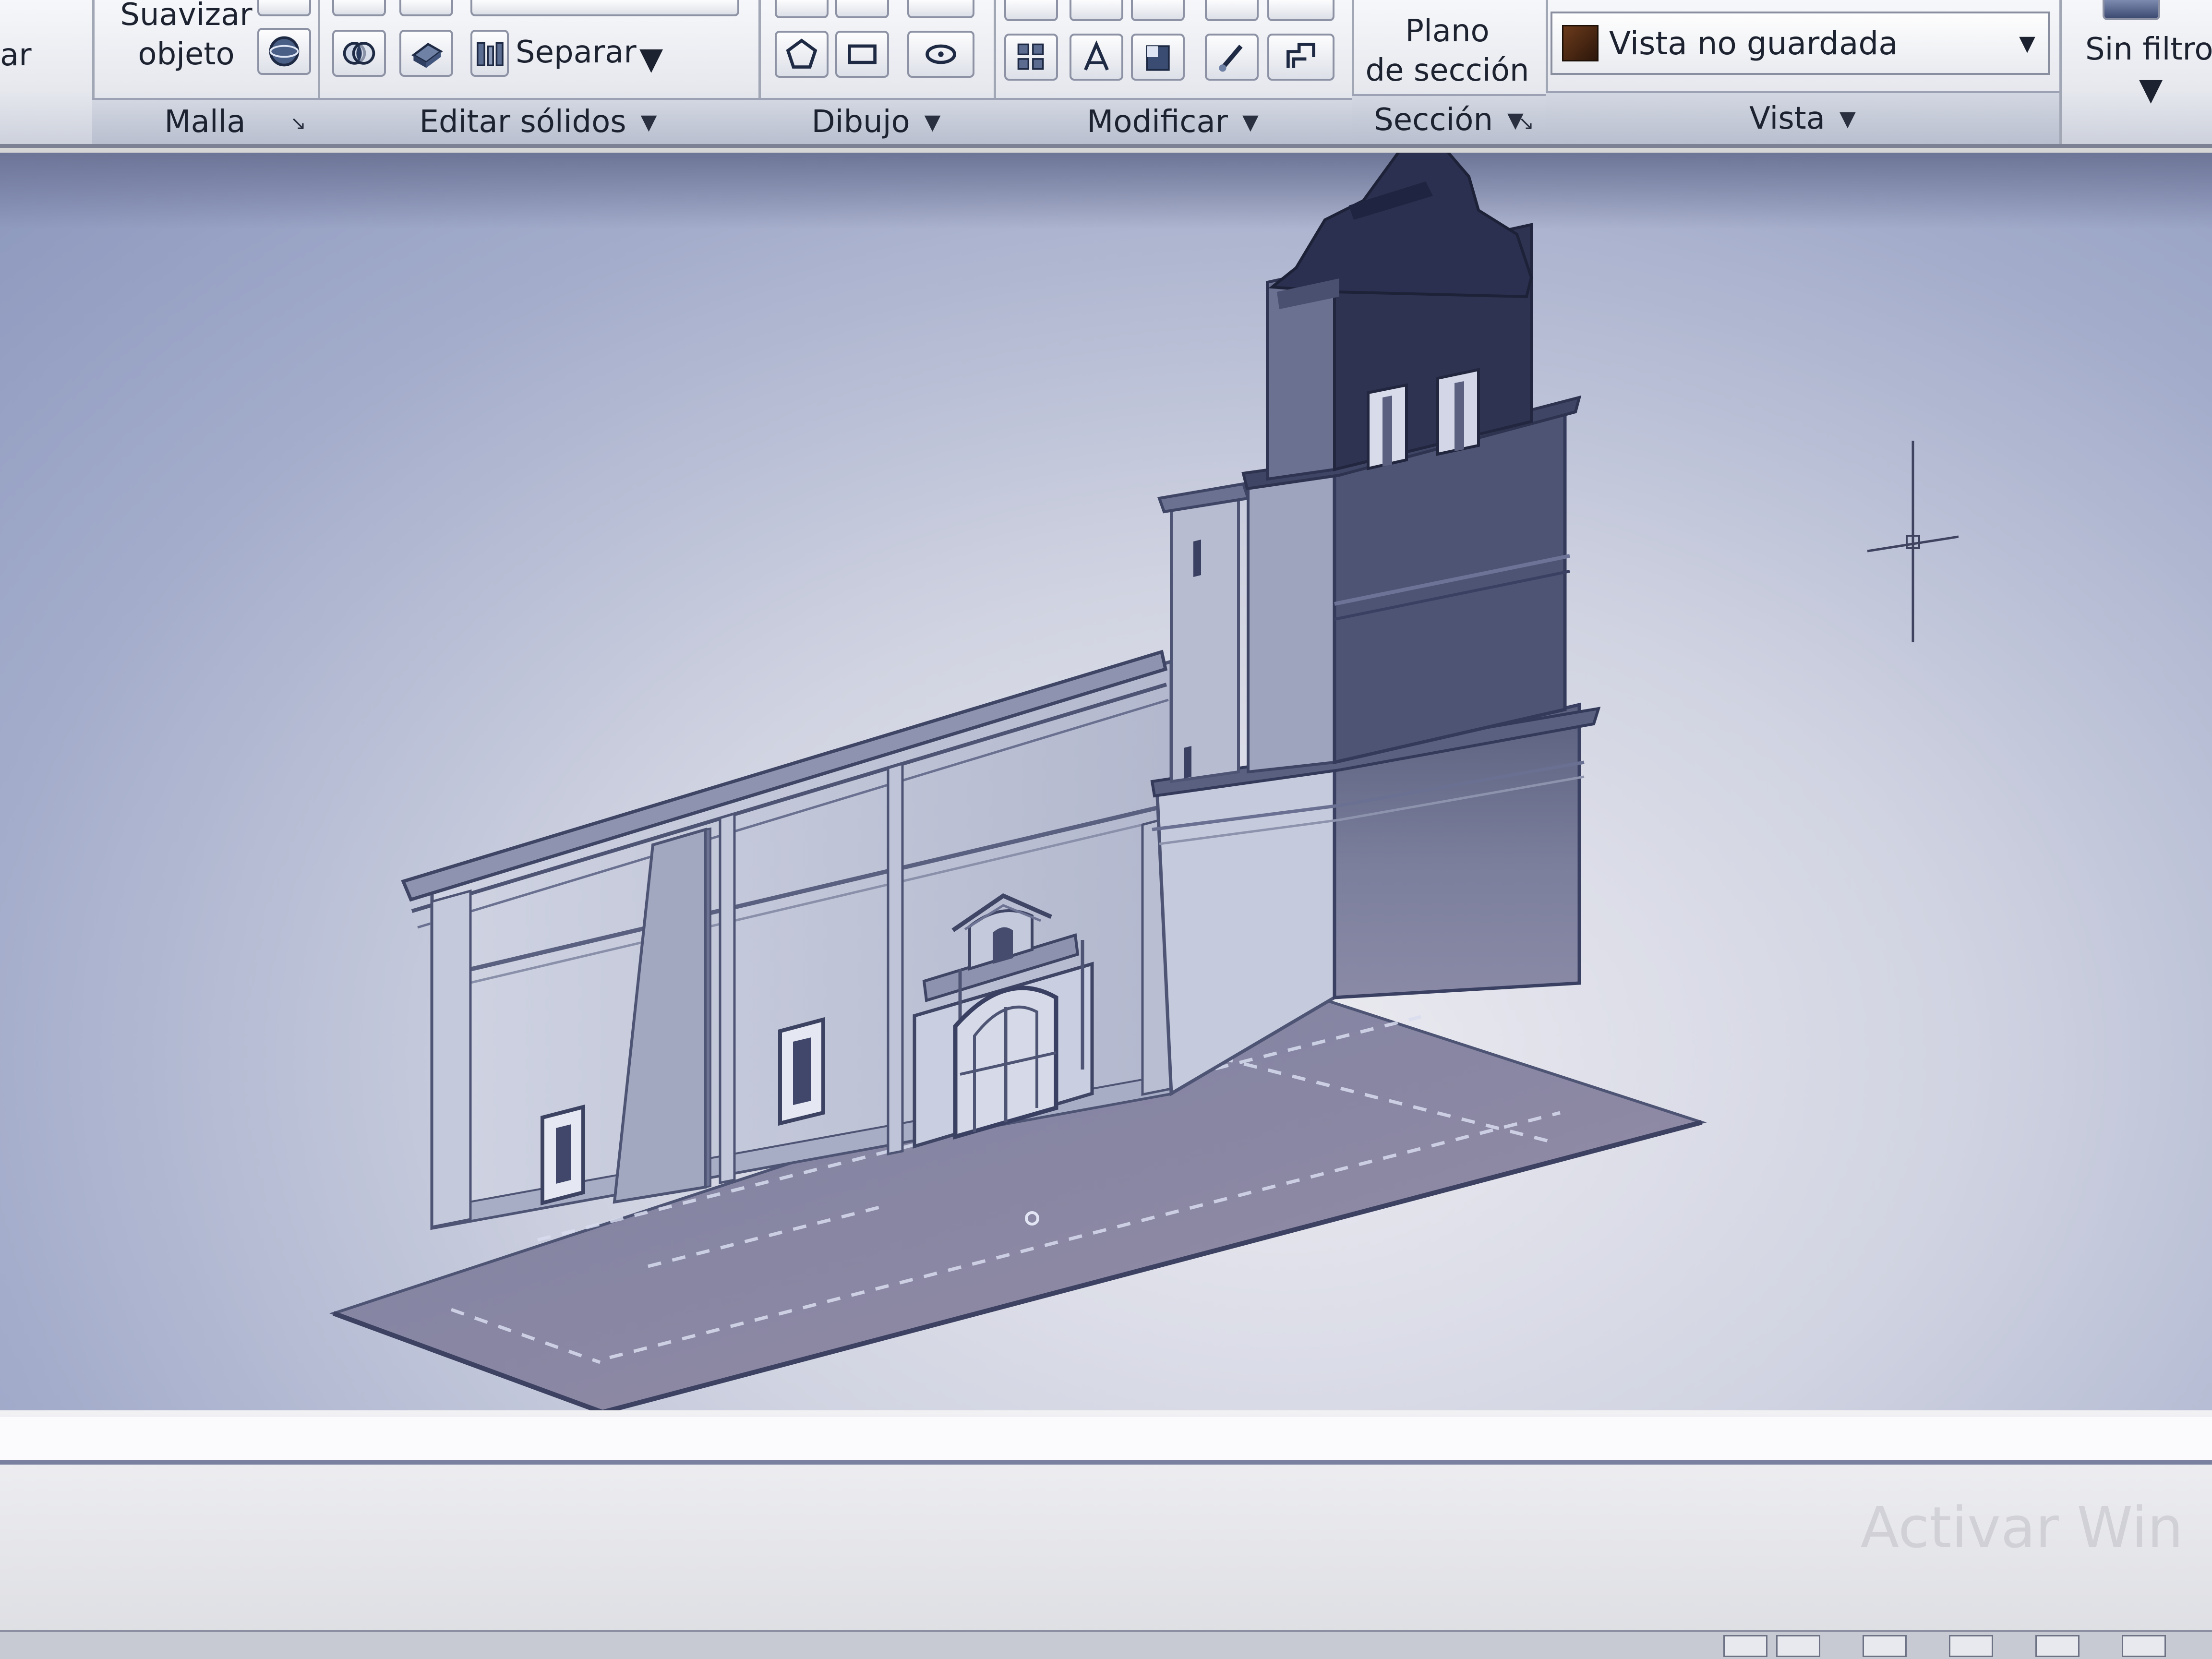  What do you see at coordinates (47, 72) in the screenshot?
I see `panel-partial-left: ar` at bounding box center [47, 72].